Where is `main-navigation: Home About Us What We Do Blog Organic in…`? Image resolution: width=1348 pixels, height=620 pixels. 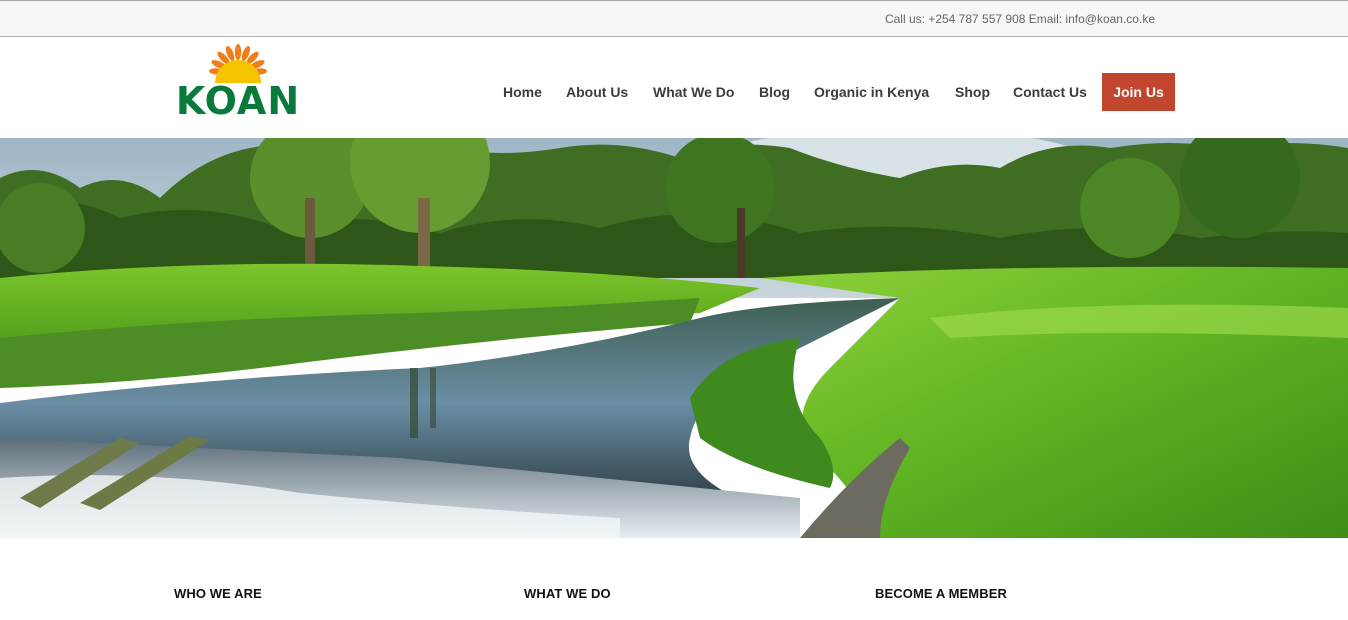
main-navigation: Home About Us What We Do Blog Organic in… is located at coordinates (674, 92).